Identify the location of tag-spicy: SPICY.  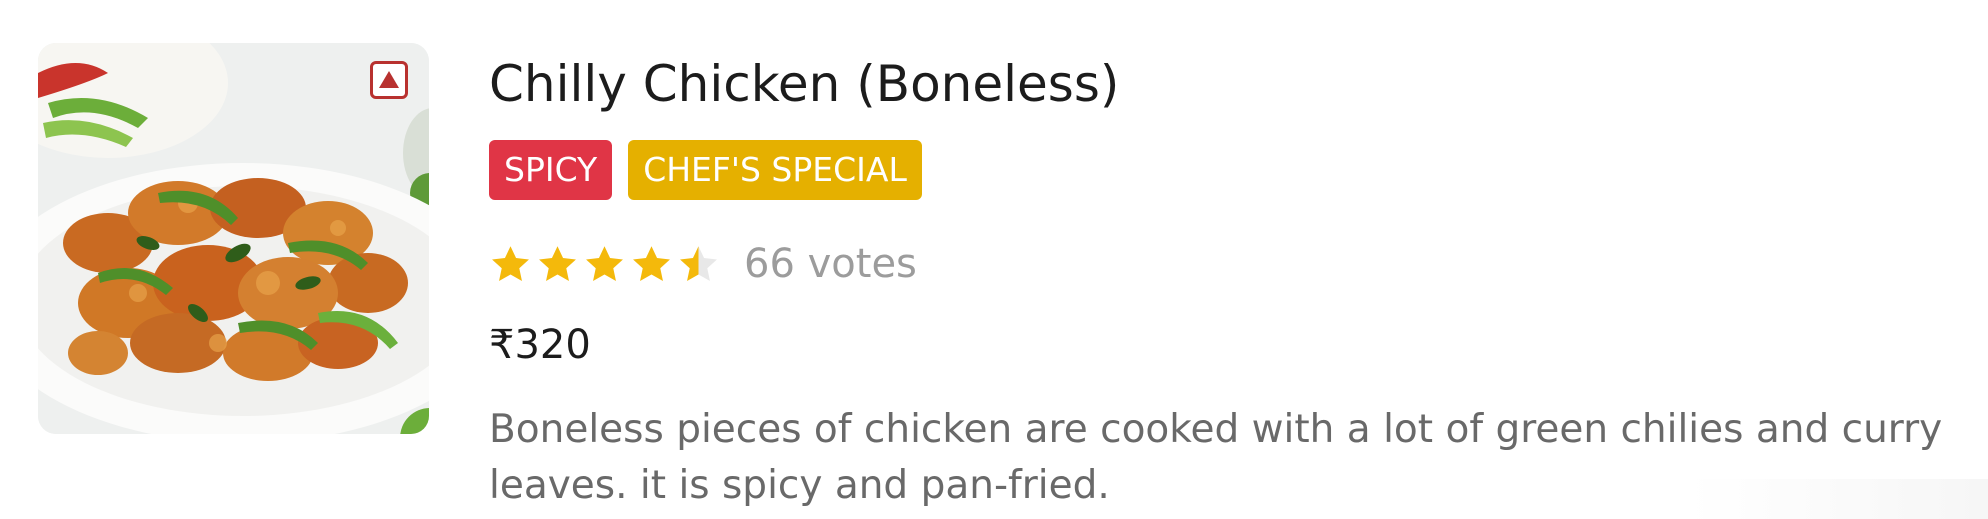
(551, 170).